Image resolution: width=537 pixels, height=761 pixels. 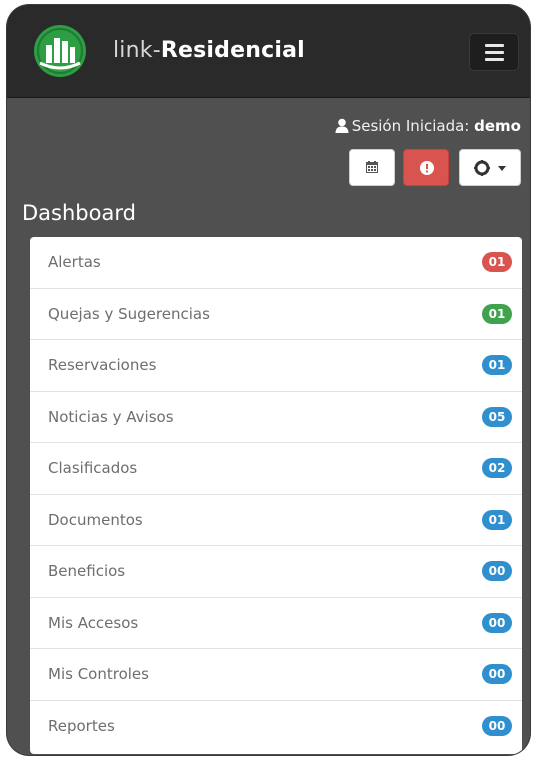 What do you see at coordinates (129, 313) in the screenshot?
I see `list-item-label: Quejas y Sugerencias` at bounding box center [129, 313].